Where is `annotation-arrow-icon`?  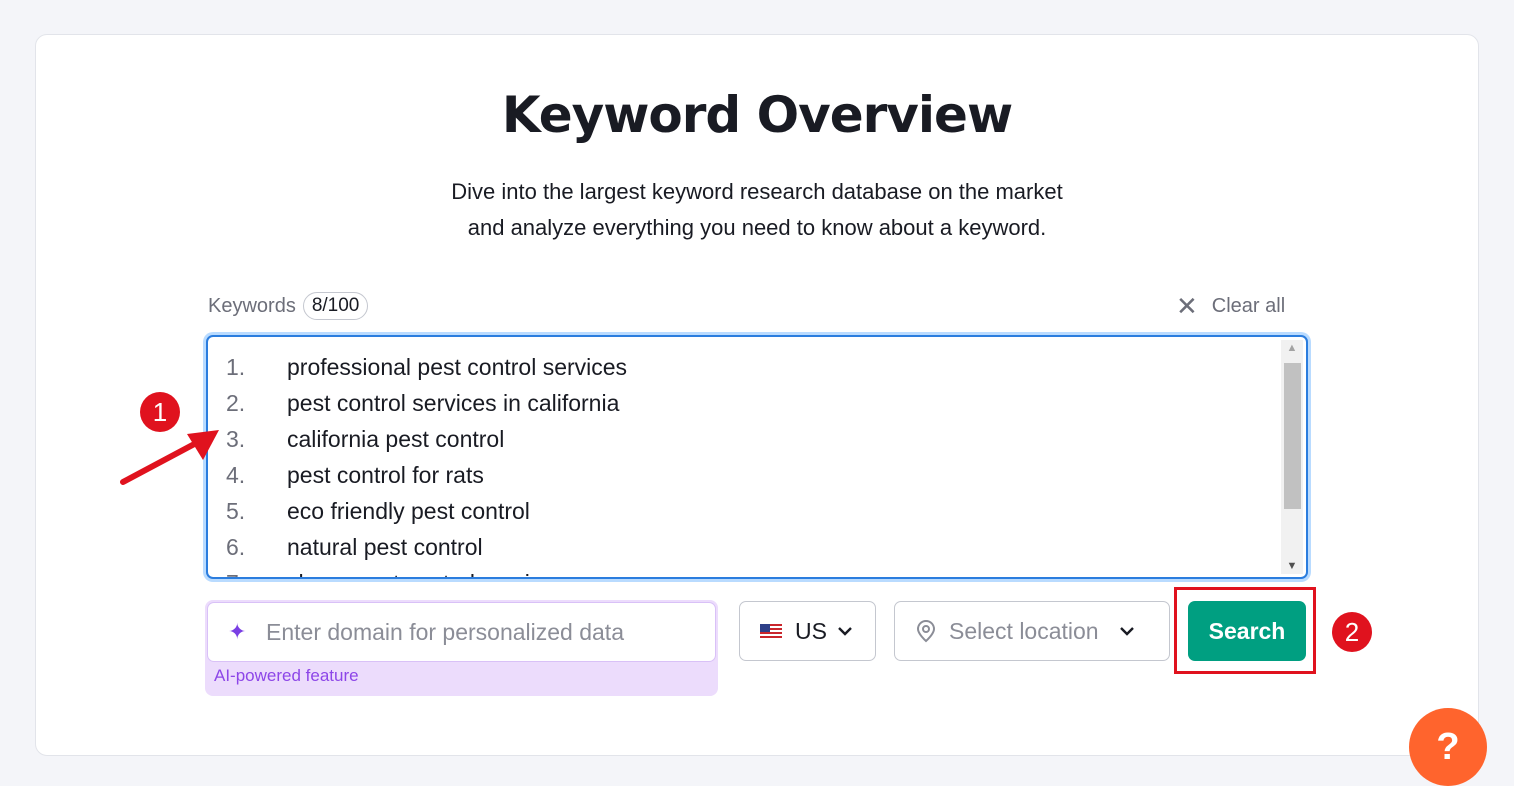 annotation-arrow-icon is located at coordinates (169, 457).